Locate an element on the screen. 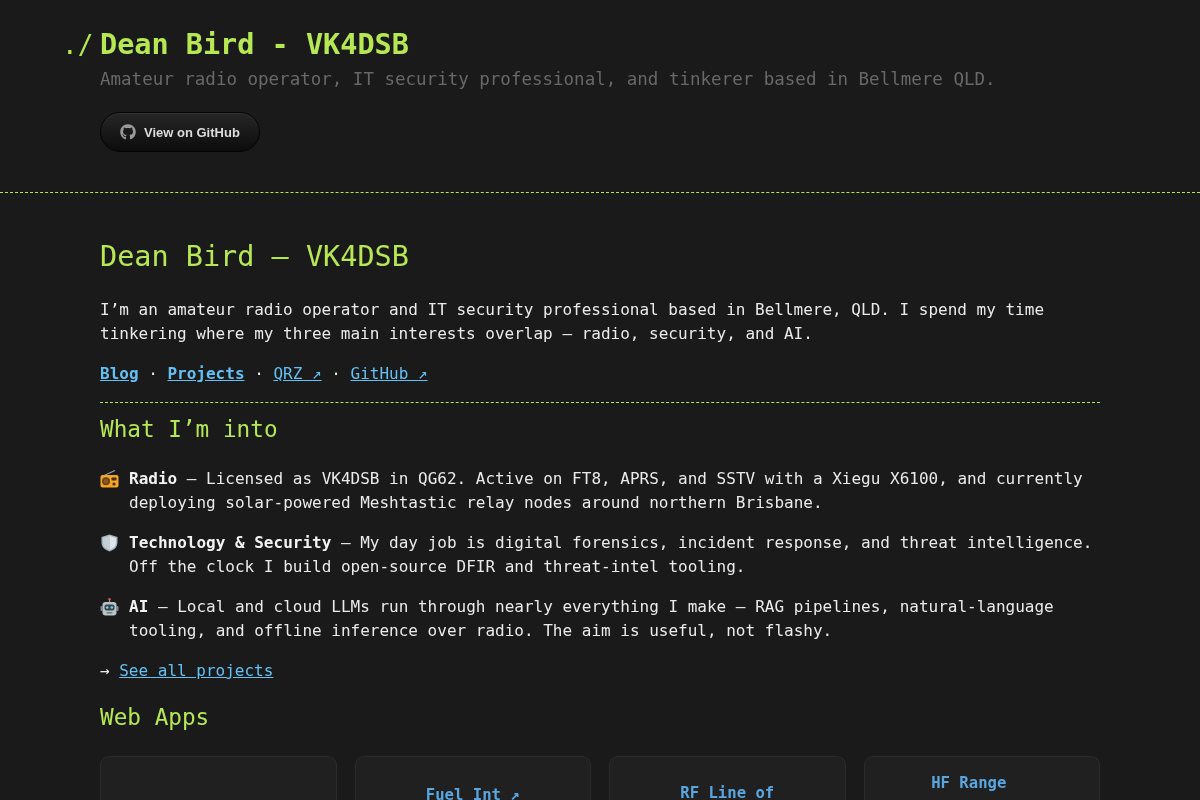 The width and height of the screenshot is (1200, 800). shield-icon is located at coordinates (109, 543).